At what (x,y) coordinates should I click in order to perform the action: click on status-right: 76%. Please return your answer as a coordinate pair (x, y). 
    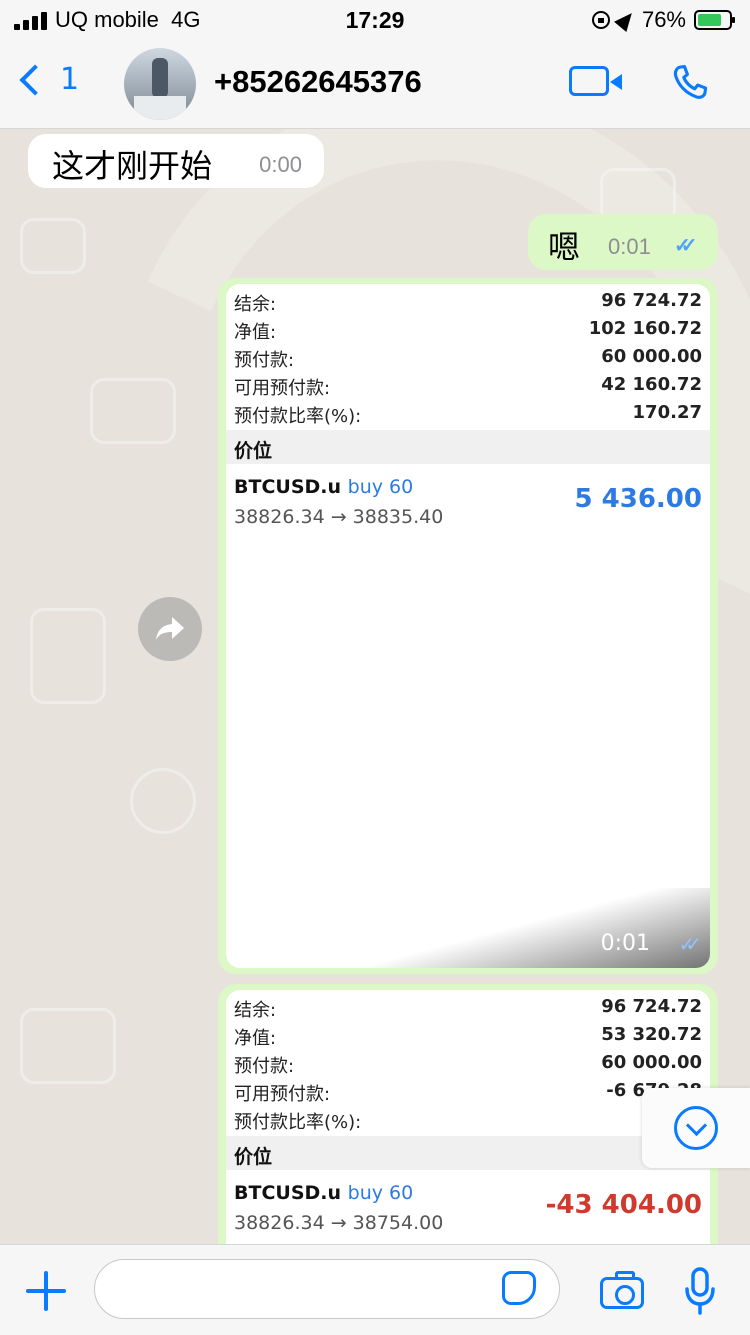
    Looking at the image, I should click on (663, 20).